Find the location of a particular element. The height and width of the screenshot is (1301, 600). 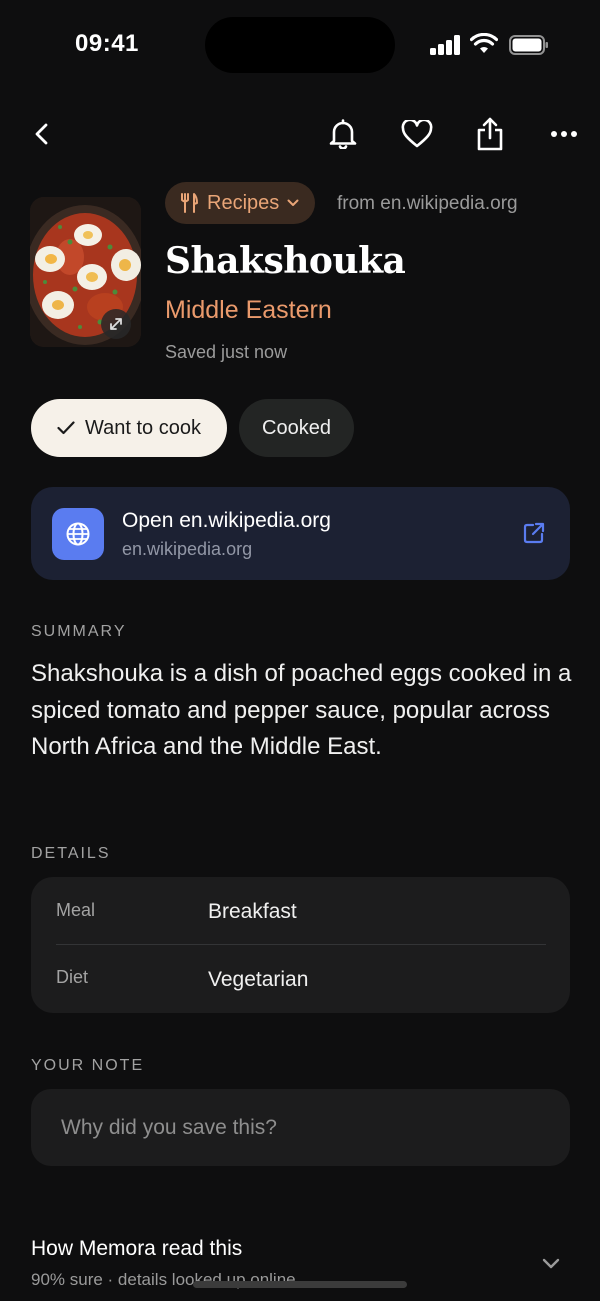

share-icon is located at coordinates (490, 134).